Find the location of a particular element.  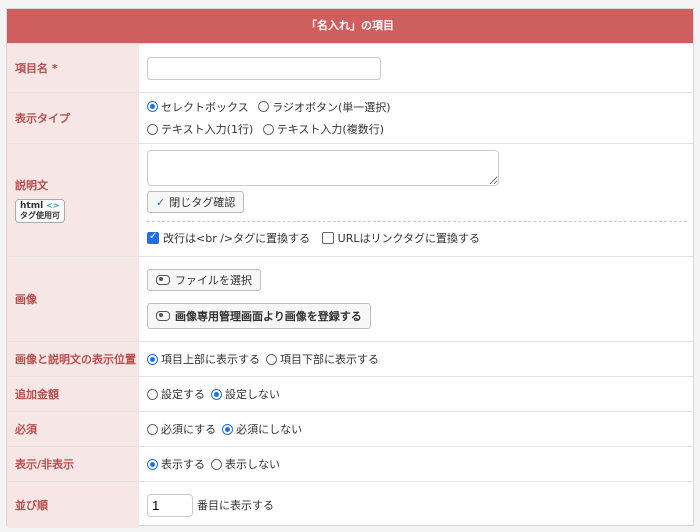

radio-position-bottom: 項目下部に表示する is located at coordinates (322, 359).